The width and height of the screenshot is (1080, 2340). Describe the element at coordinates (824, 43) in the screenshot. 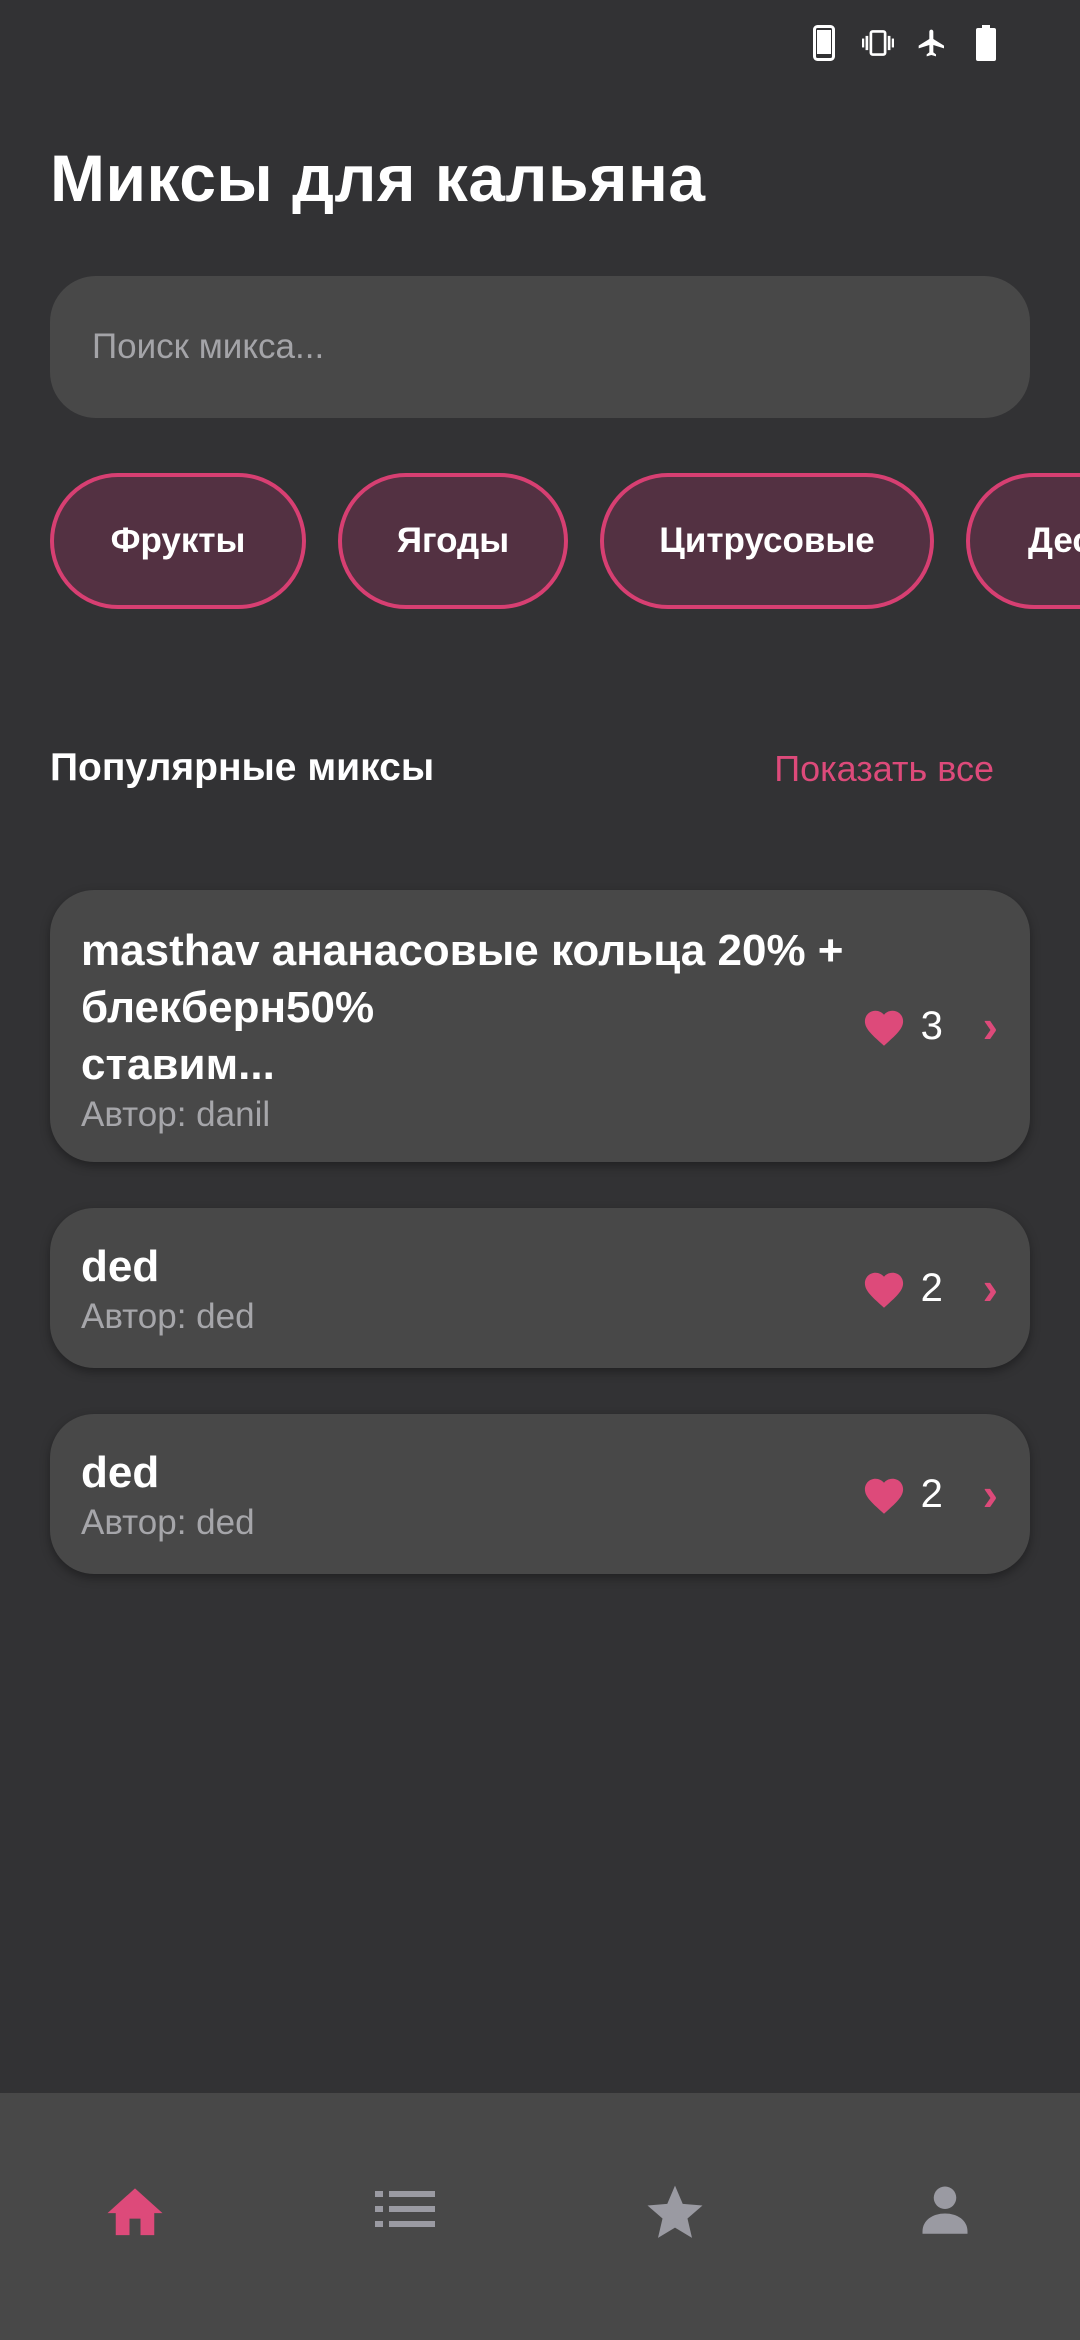

I see `phone-icon` at that location.